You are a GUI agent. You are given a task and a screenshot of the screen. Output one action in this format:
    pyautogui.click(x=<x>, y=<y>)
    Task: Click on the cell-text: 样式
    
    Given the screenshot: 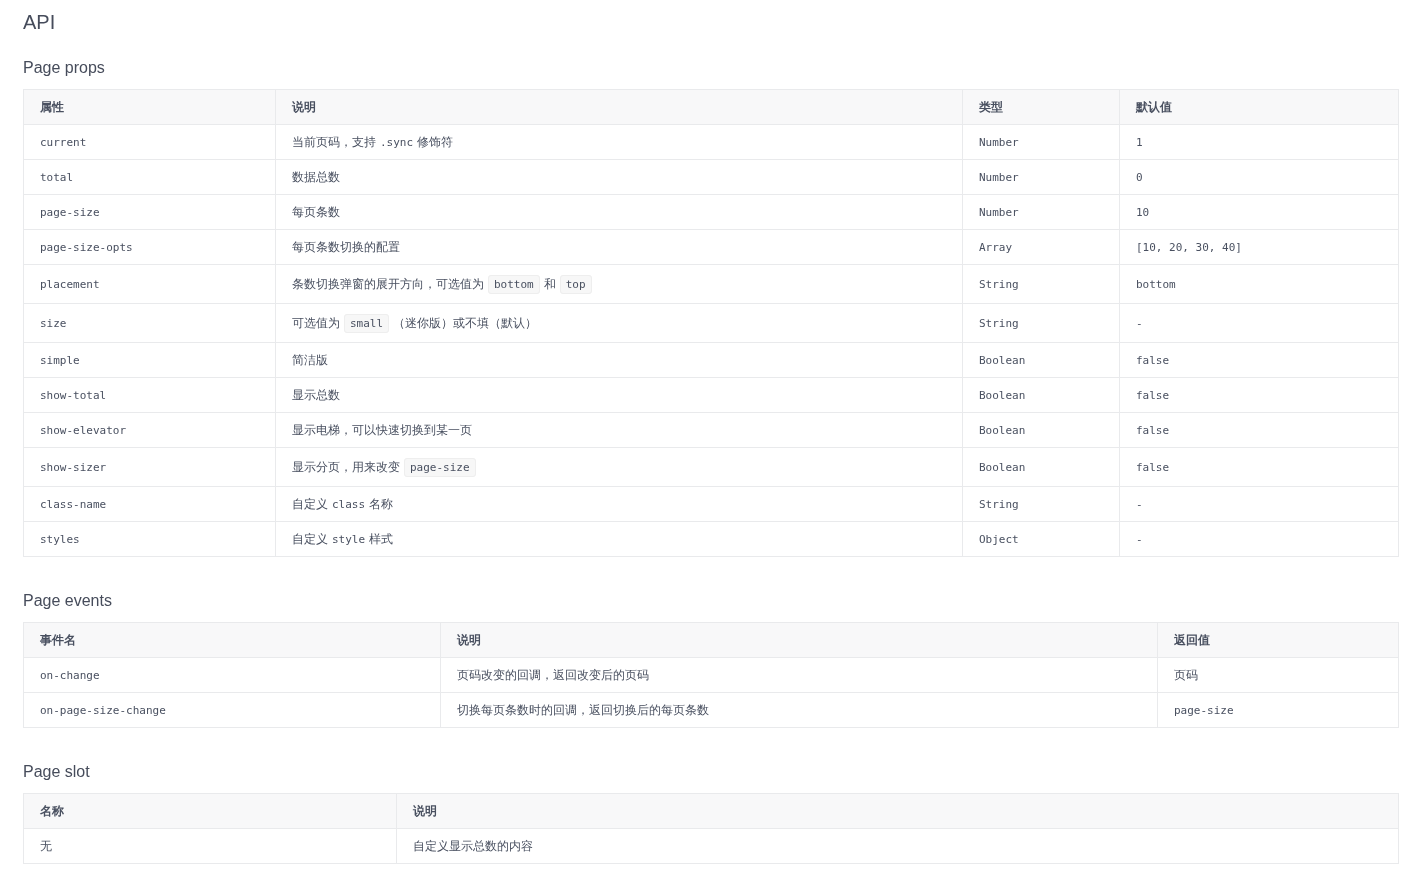 What is the action you would take?
    pyautogui.click(x=381, y=538)
    